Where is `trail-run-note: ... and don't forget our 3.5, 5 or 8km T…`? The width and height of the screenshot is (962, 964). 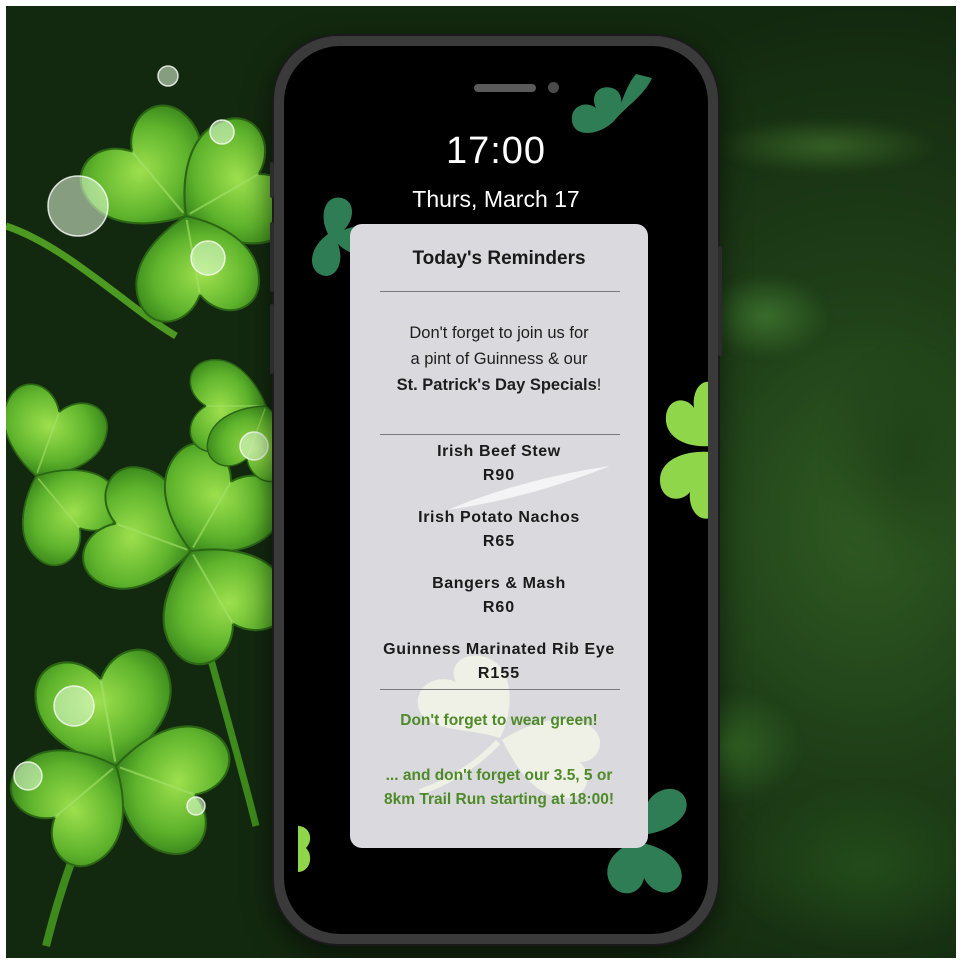 trail-run-note: ... and don't forget our 3.5, 5 or 8km T… is located at coordinates (499, 787).